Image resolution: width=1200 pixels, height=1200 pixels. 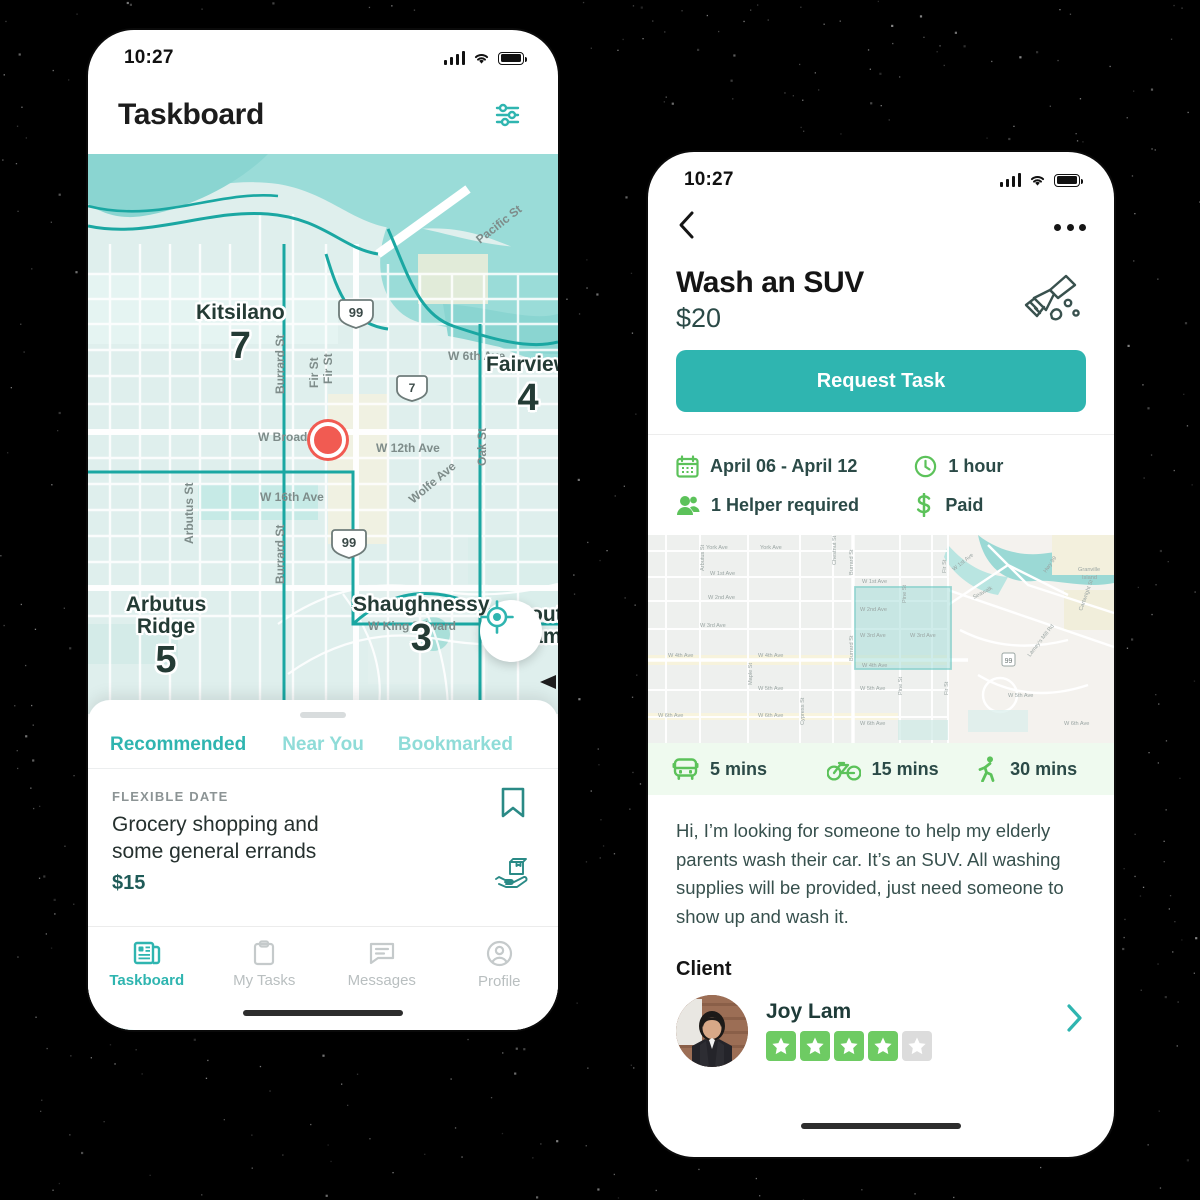 I want to click on meta-label: 1 hour, so click(x=976, y=466).